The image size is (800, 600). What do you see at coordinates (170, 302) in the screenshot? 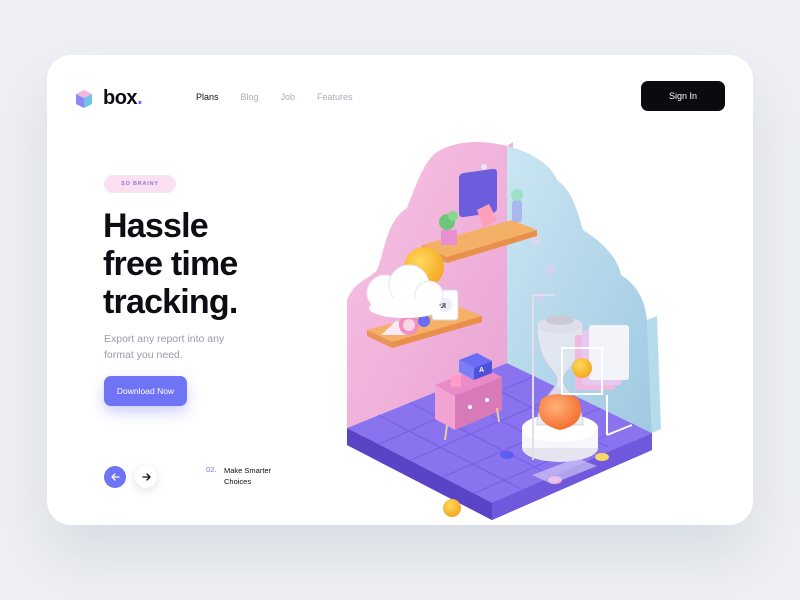
I see `headline-line-3: tracking.` at bounding box center [170, 302].